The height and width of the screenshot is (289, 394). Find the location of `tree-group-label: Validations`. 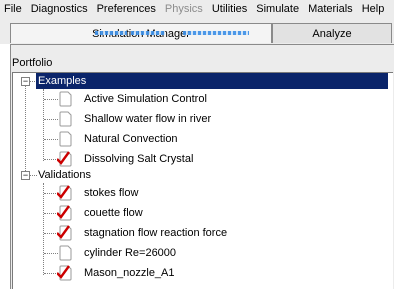

tree-group-label: Validations is located at coordinates (64, 175).